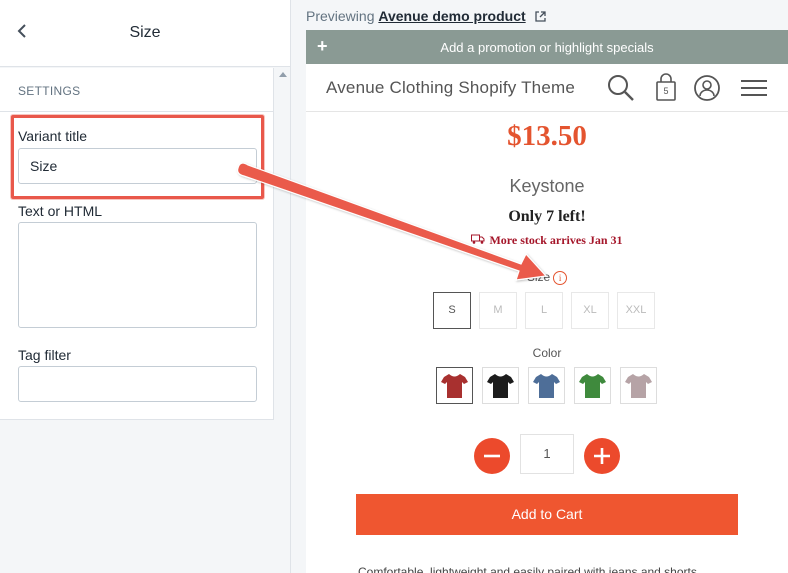 Image resolution: width=788 pixels, height=573 pixels. What do you see at coordinates (547, 216) in the screenshot?
I see `stock-message: Only 7 left!` at bounding box center [547, 216].